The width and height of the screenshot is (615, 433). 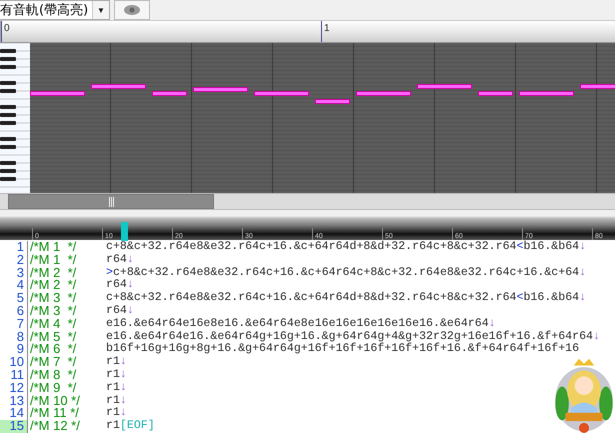 What do you see at coordinates (109, 272) in the screenshot?
I see `octave-shift: >` at bounding box center [109, 272].